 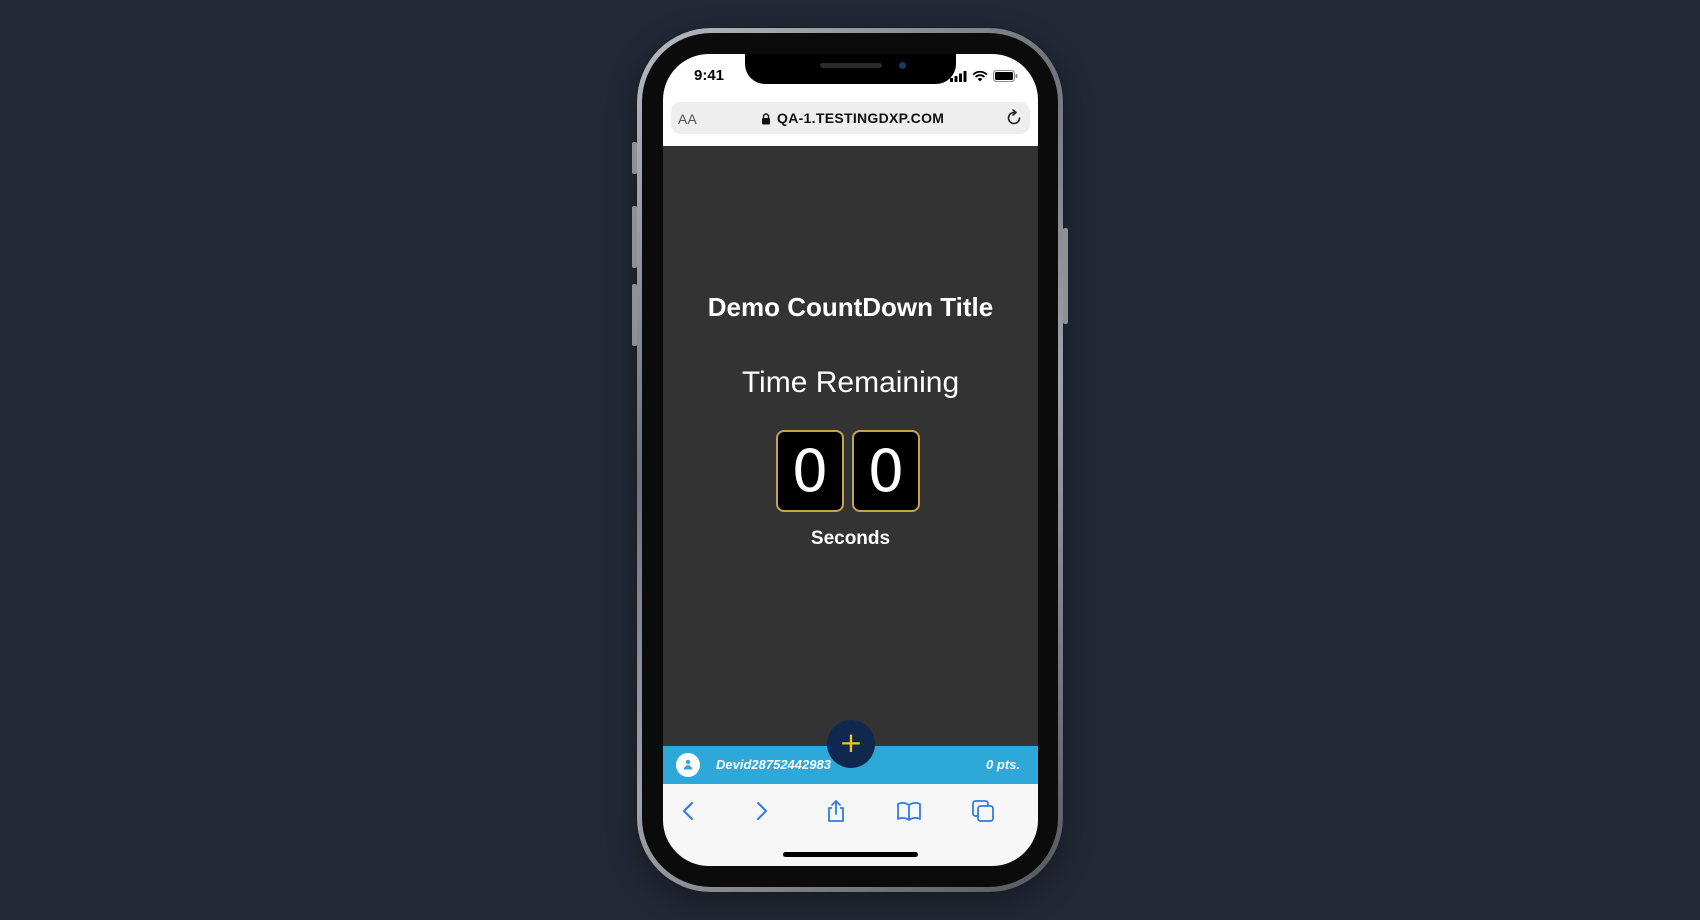 What do you see at coordinates (958, 78) in the screenshot?
I see `signal-icon` at bounding box center [958, 78].